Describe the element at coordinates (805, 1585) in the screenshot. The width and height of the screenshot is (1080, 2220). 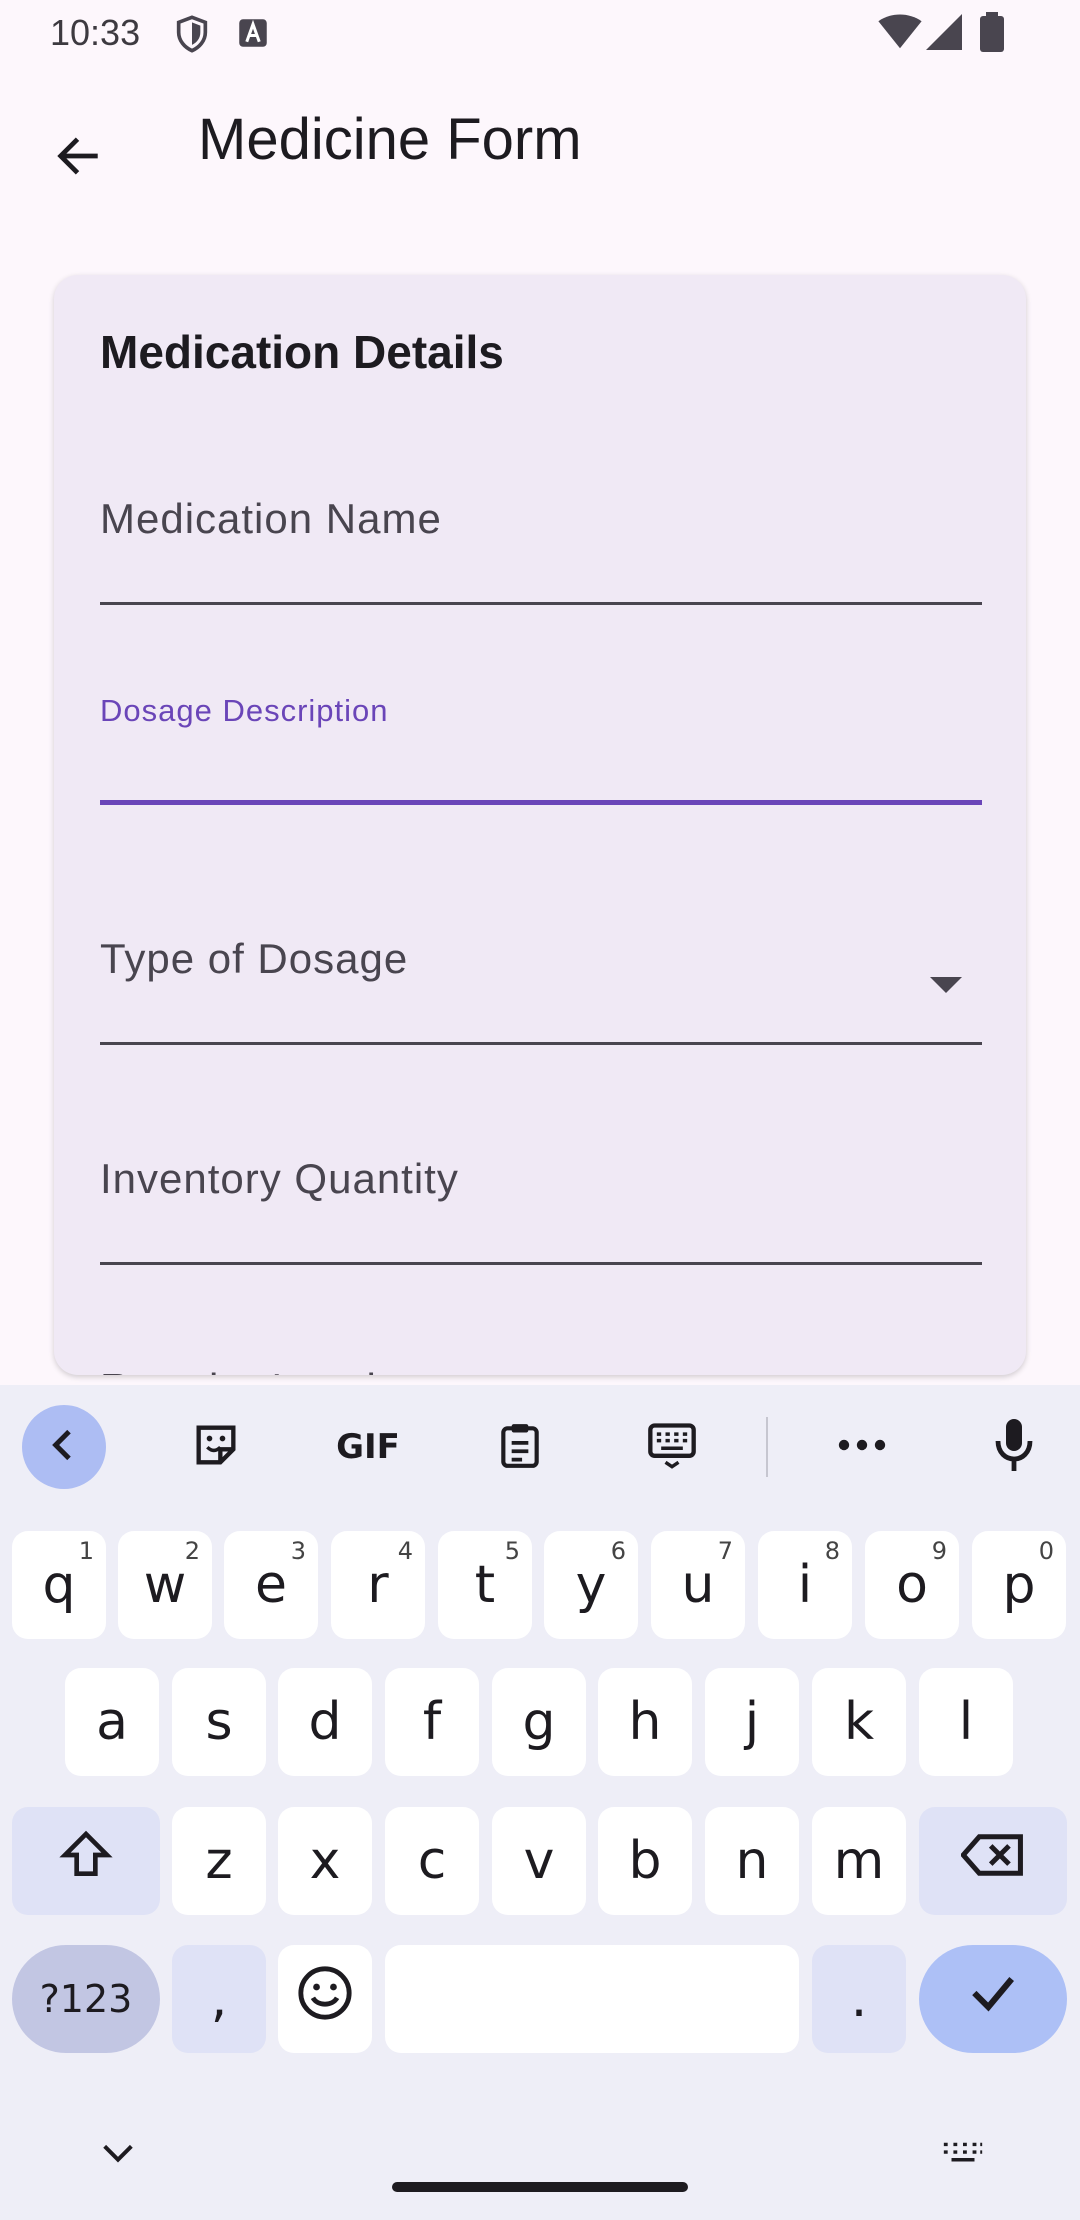
I see `key-i: i8` at that location.